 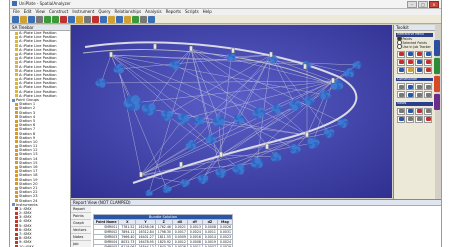 What do you see at coordinates (143, 19) in the screenshot?
I see `sphere-icon` at bounding box center [143, 19].